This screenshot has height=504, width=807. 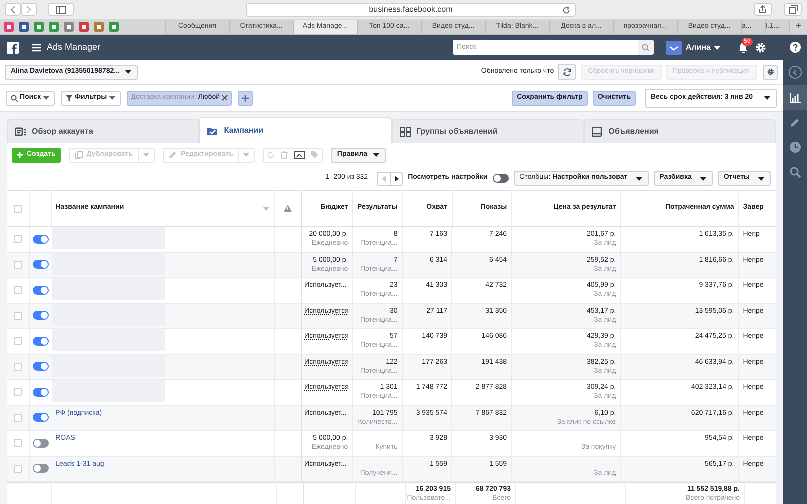 I want to click on left-arrow-icon, so click(x=384, y=179).